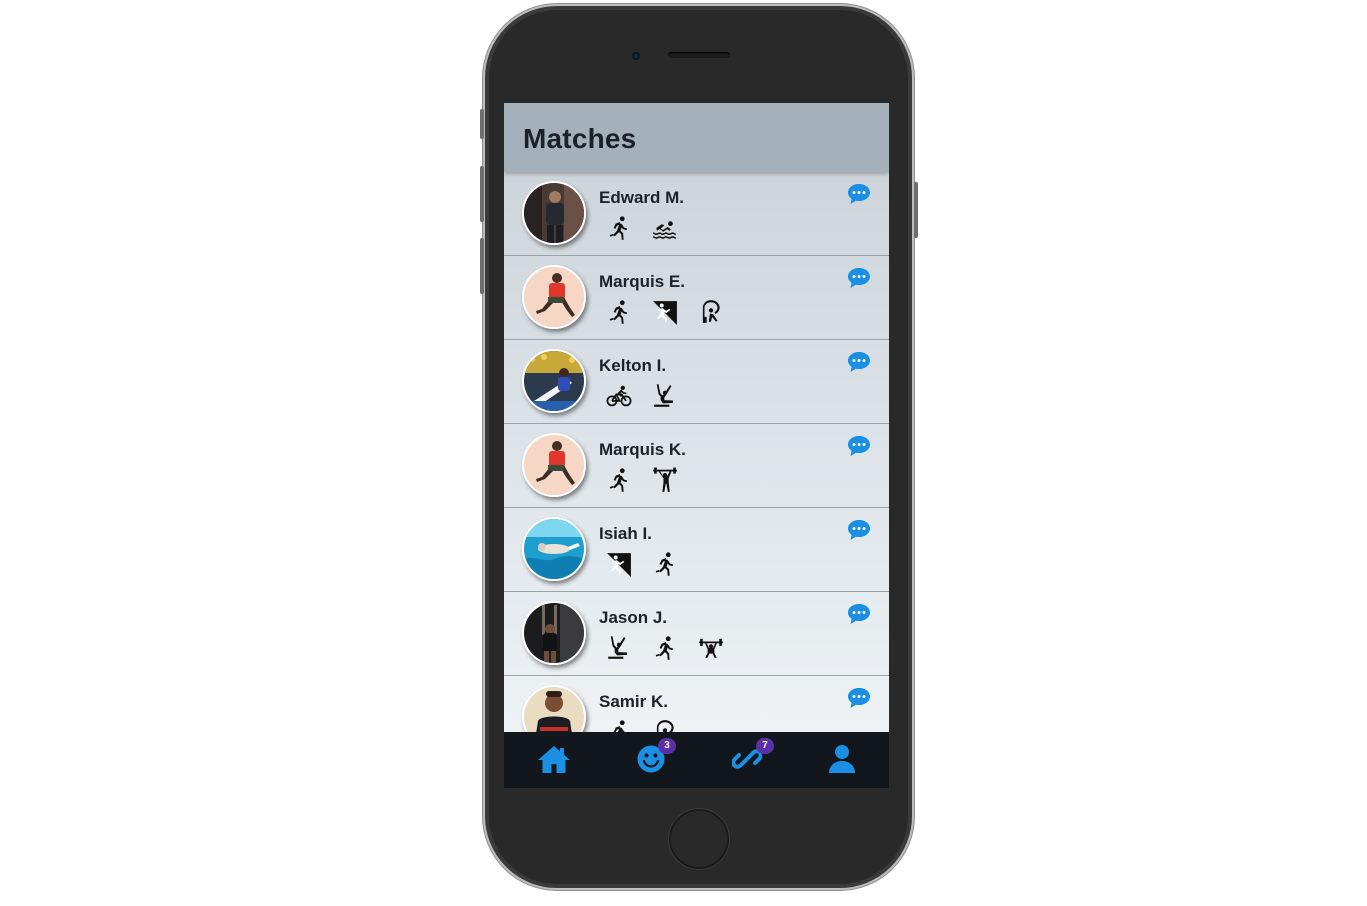  What do you see at coordinates (696, 704) in the screenshot?
I see `match-row: Samir K.` at bounding box center [696, 704].